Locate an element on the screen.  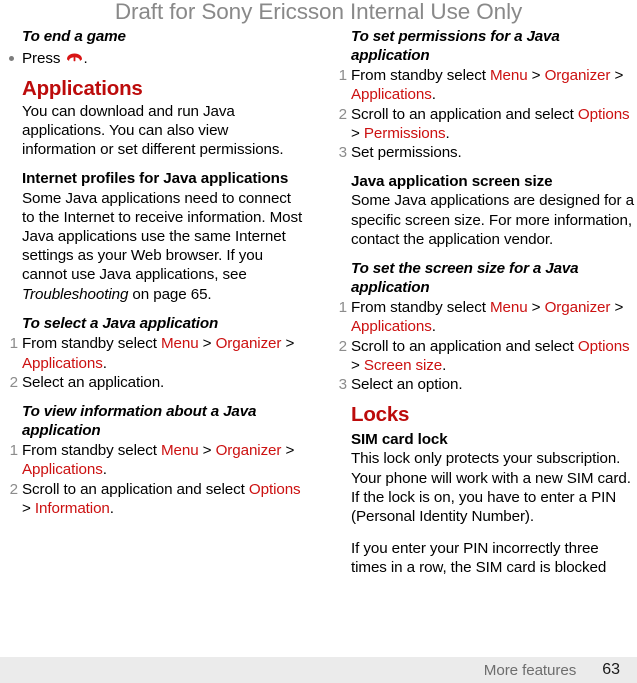
subsection-heading-screen-size: Java application screen size is located at coordinates (452, 182).